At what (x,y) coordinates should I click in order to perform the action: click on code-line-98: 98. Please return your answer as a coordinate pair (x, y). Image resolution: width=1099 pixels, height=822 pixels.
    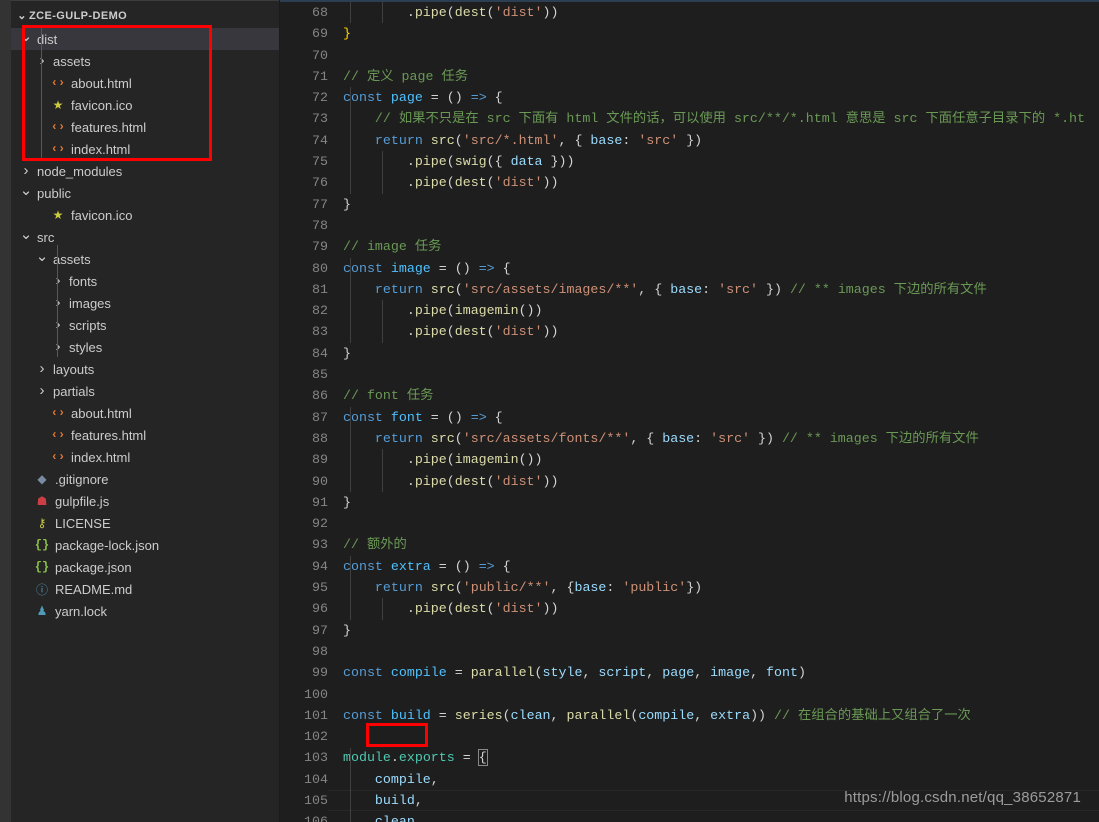
    Looking at the image, I should click on (689, 651).